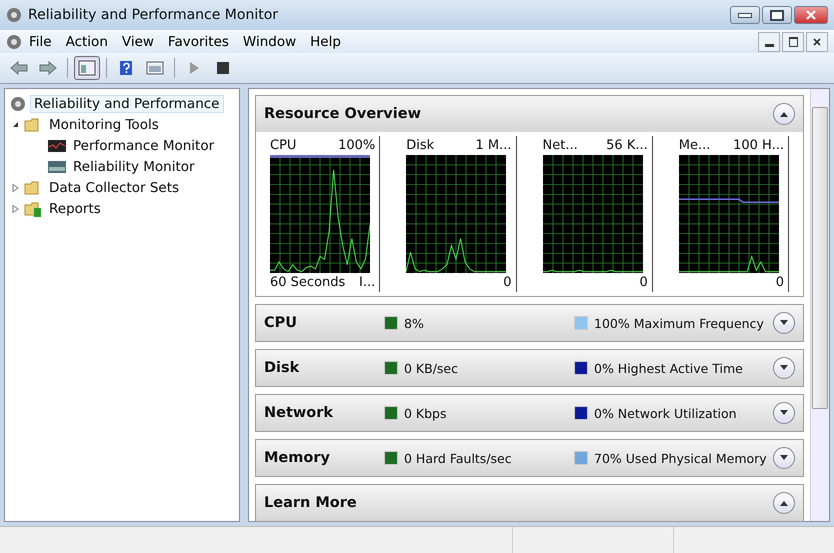 The image size is (834, 553). What do you see at coordinates (223, 68) in the screenshot?
I see `stop-icon` at bounding box center [223, 68].